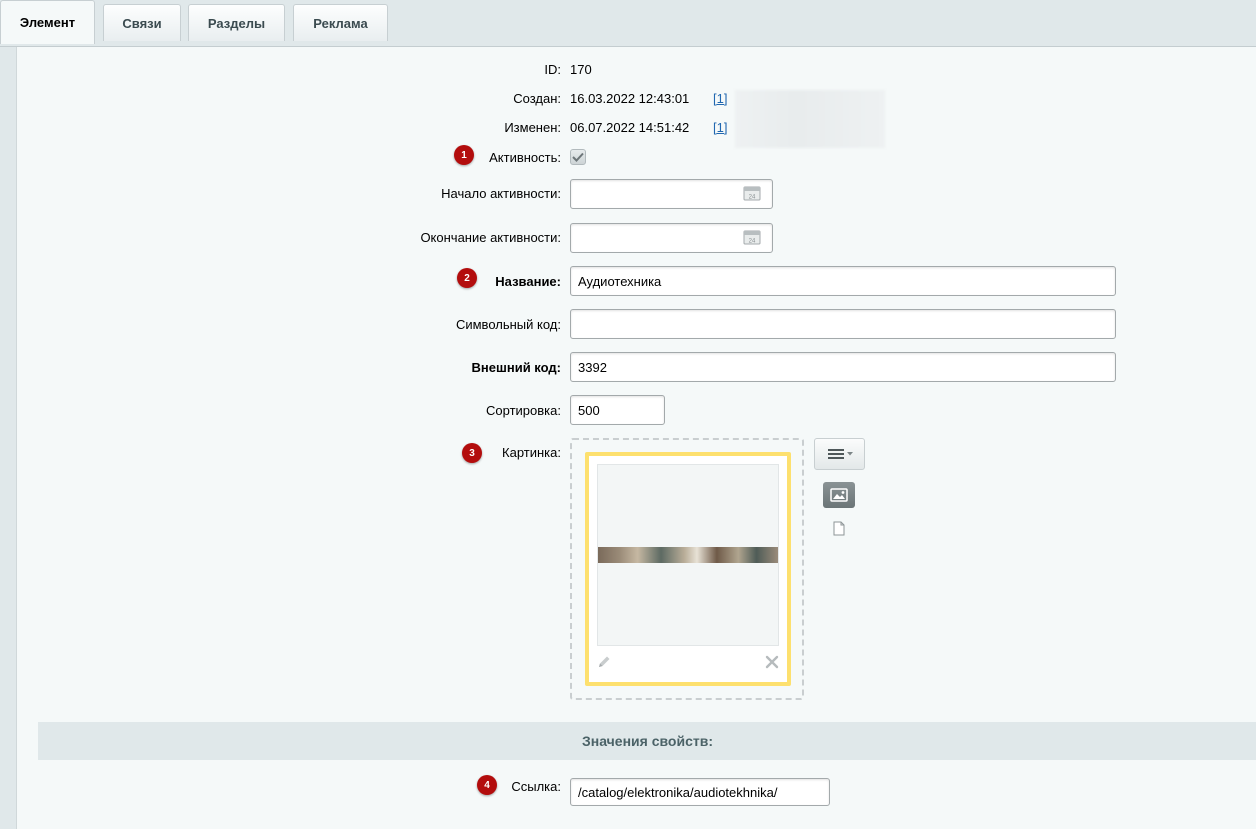 The image size is (1256, 829). I want to click on link-label: Ссылка:, so click(536, 786).